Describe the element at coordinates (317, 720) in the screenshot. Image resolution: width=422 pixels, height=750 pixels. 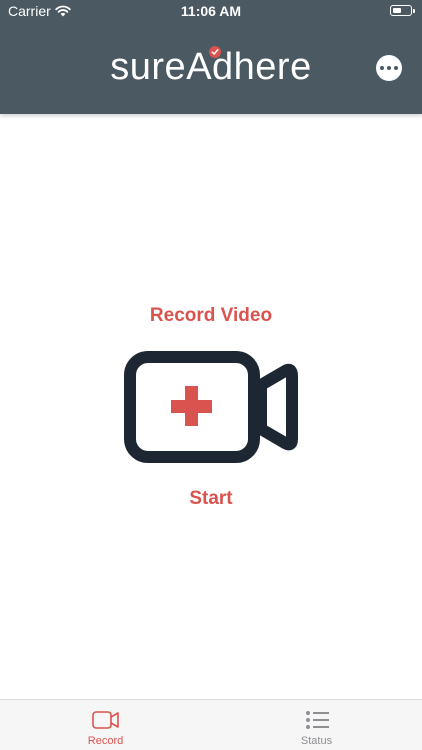
I see `list-icon` at that location.